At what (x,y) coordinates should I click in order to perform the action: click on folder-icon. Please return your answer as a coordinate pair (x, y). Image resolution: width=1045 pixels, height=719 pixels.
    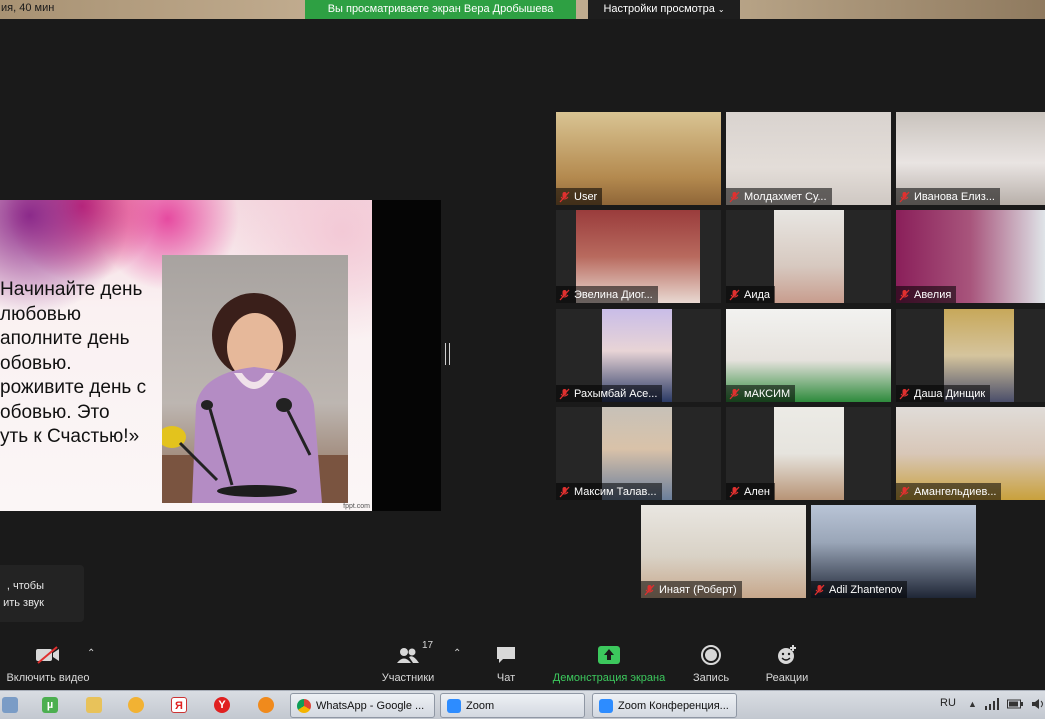
    Looking at the image, I should click on (94, 705).